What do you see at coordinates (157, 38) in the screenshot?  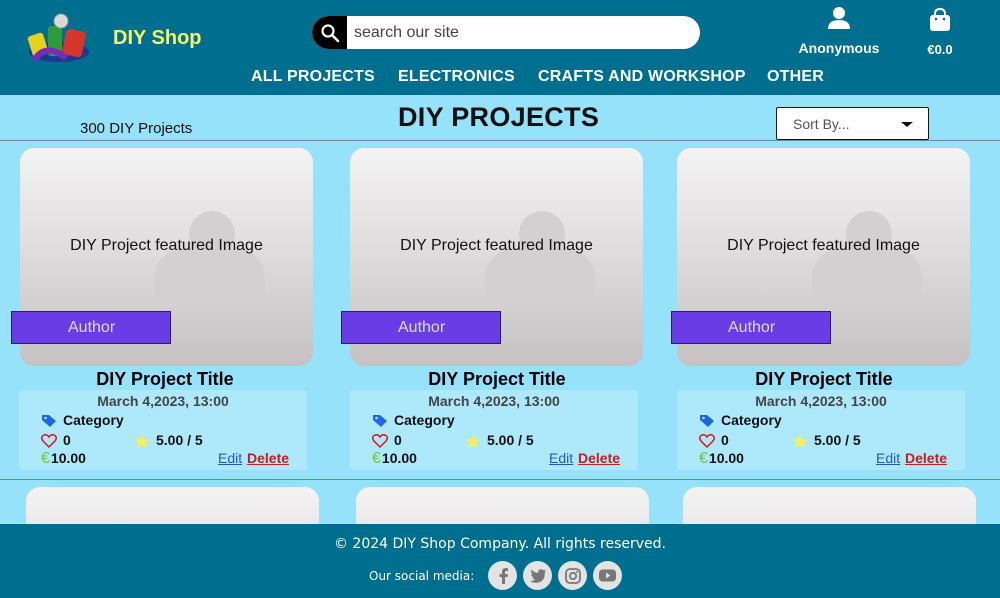 I see `brand-name: DIY Shop` at bounding box center [157, 38].